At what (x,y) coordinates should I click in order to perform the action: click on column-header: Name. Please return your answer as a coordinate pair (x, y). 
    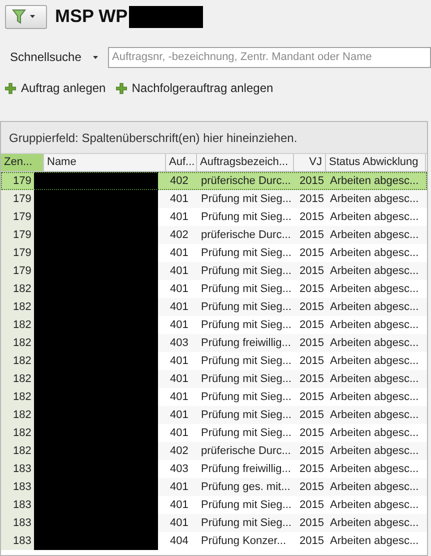
    Looking at the image, I should click on (105, 162).